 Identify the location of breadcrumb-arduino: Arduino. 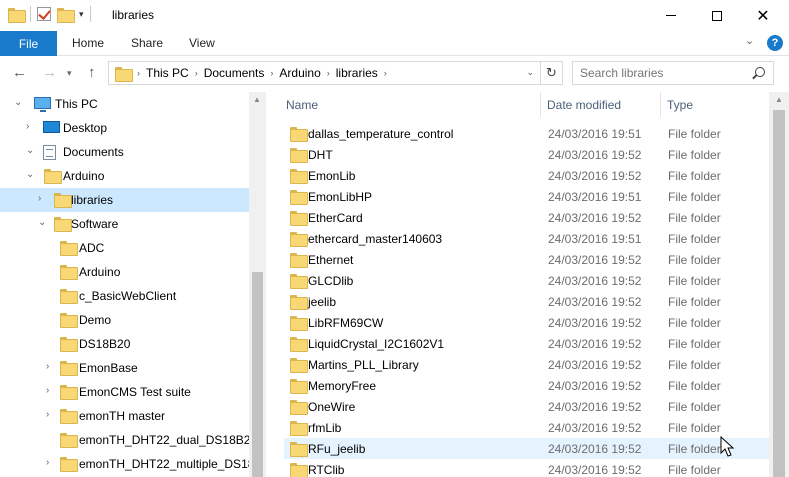
(299, 73).